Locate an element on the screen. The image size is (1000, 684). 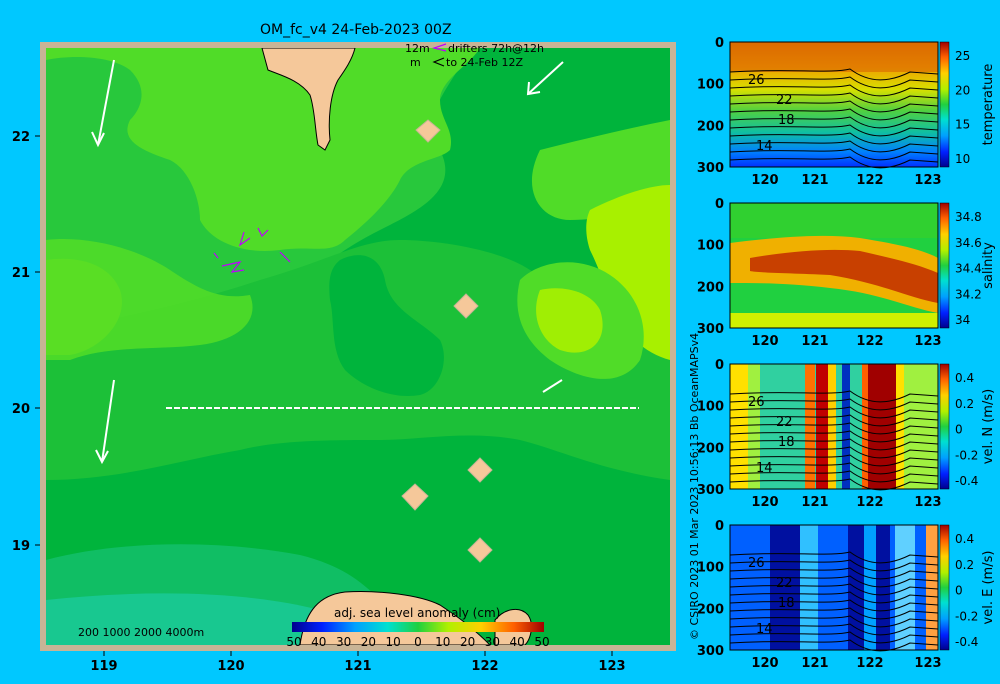
depth-labels: 200 1000 2000 4000m is located at coordinates (141, 632).